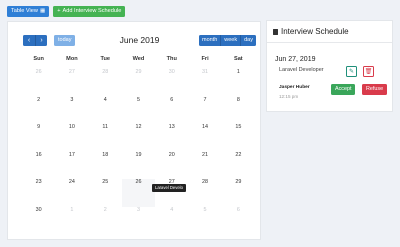 The image size is (400, 247). Describe the element at coordinates (38, 166) in the screenshot. I see `calendar-day-cell: 16` at that location.